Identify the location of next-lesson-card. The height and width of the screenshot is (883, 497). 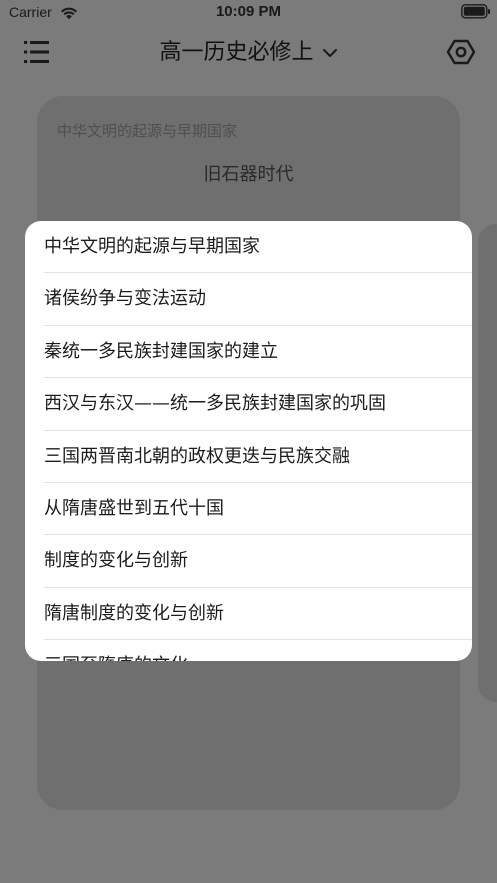
(487, 463).